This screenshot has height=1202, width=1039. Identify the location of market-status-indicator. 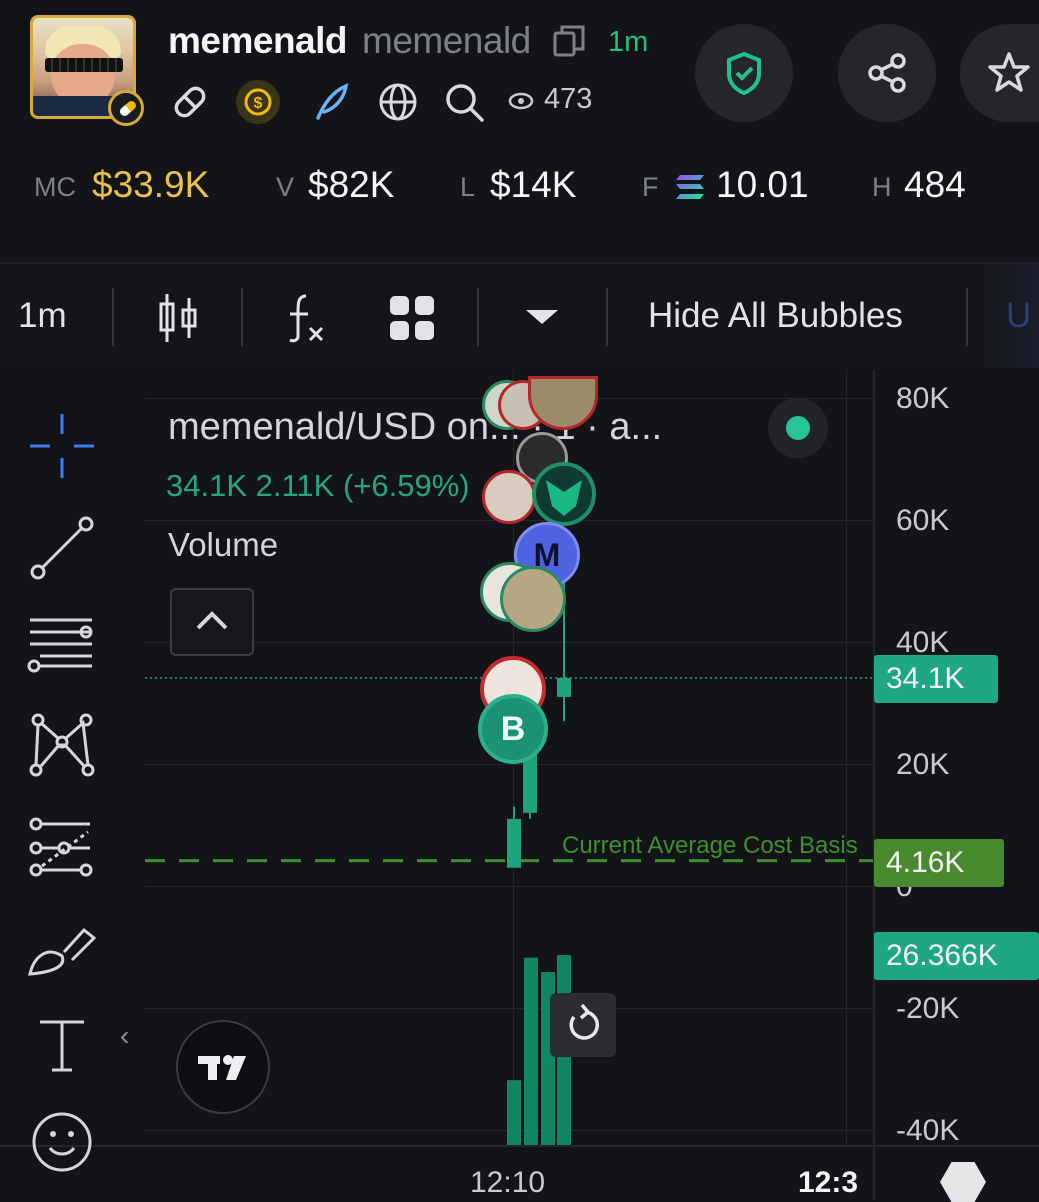
(798, 428).